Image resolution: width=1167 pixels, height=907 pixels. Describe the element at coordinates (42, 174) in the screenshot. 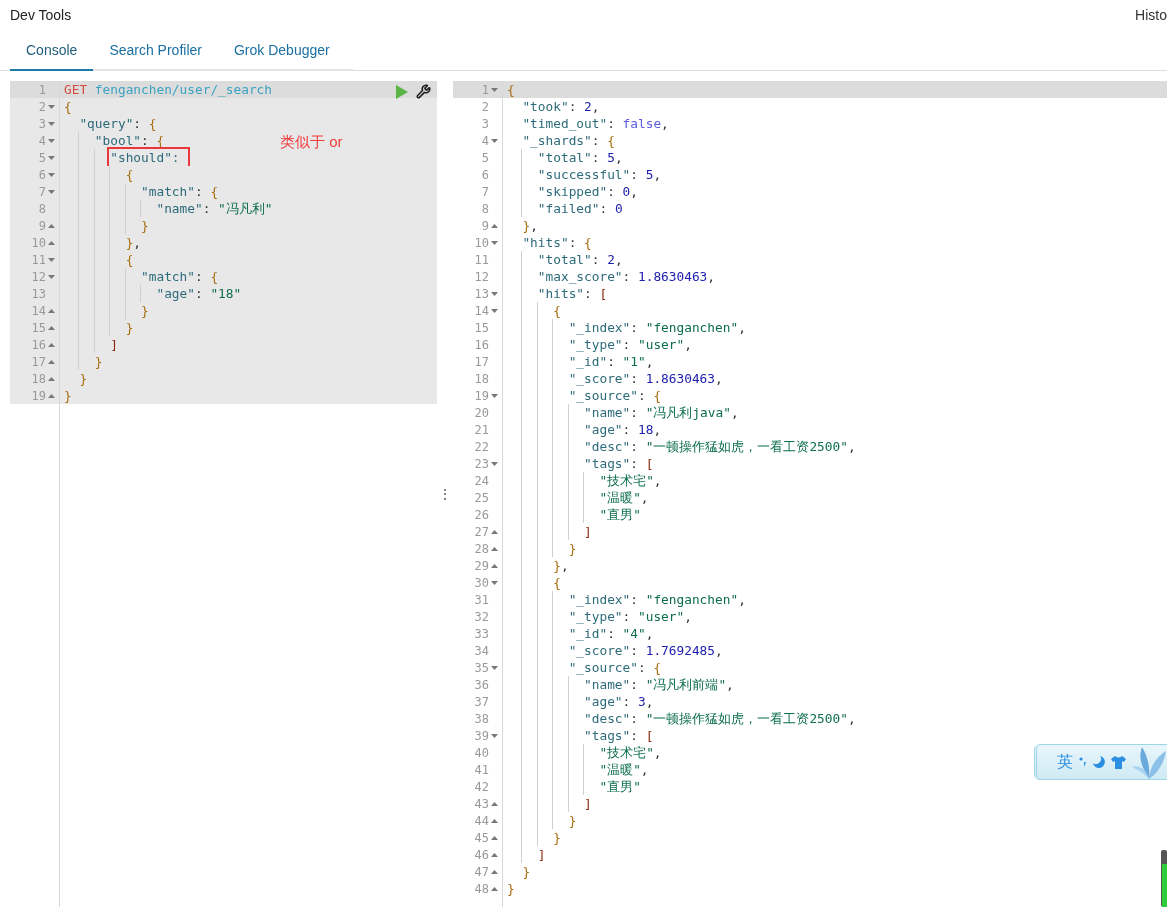

I see `line-number: 6` at that location.